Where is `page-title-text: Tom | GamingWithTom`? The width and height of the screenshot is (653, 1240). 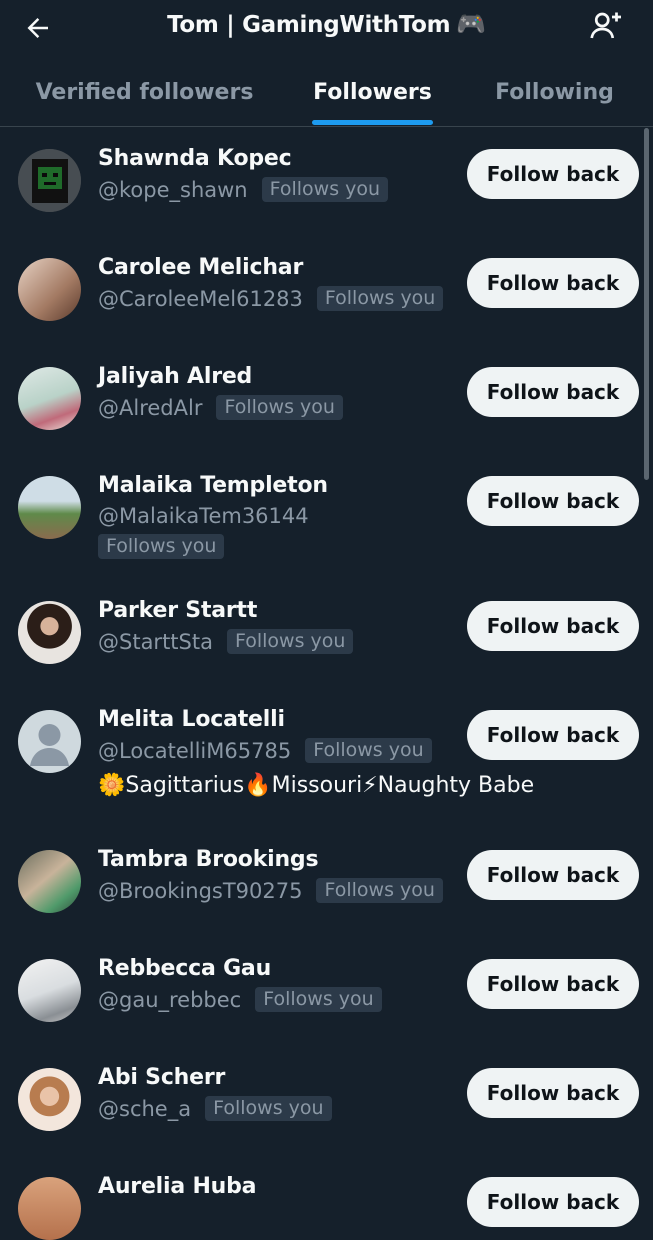
page-title-text: Tom | GamingWithTom is located at coordinates (309, 25).